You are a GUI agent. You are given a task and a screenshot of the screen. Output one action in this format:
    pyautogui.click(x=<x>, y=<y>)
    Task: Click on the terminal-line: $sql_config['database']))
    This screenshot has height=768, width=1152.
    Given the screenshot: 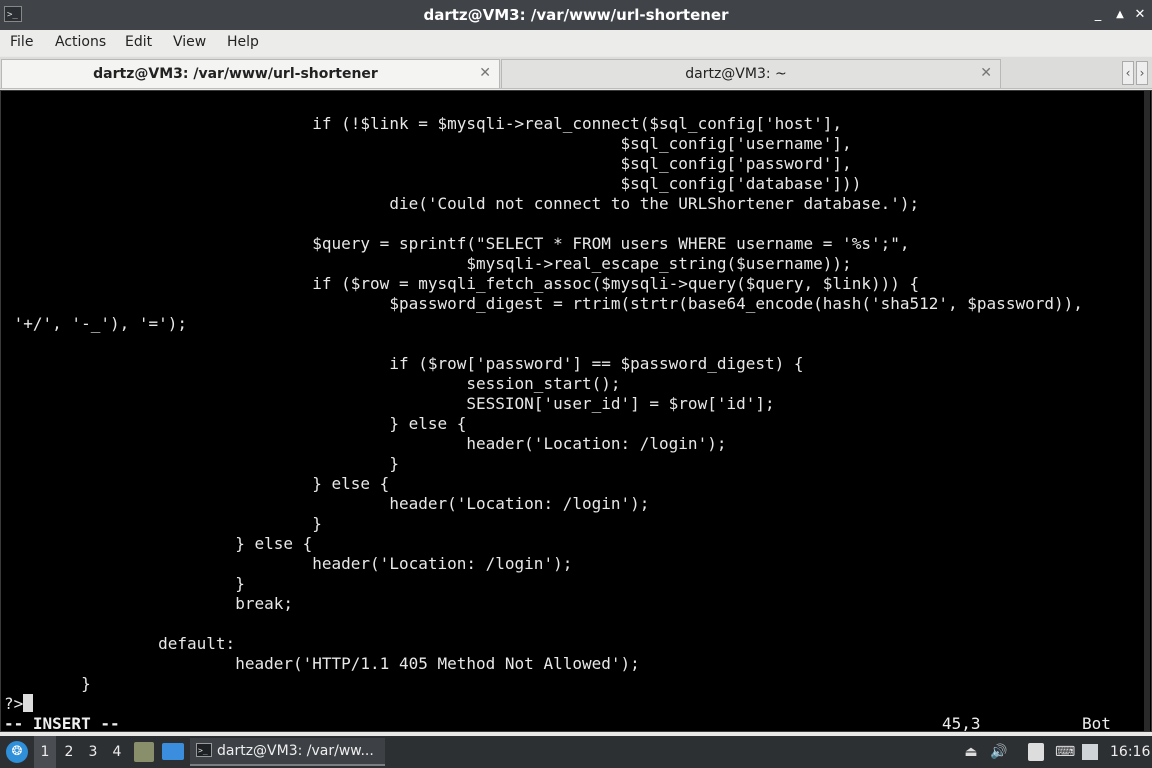 What is the action you would take?
    pyautogui.click(x=433, y=183)
    